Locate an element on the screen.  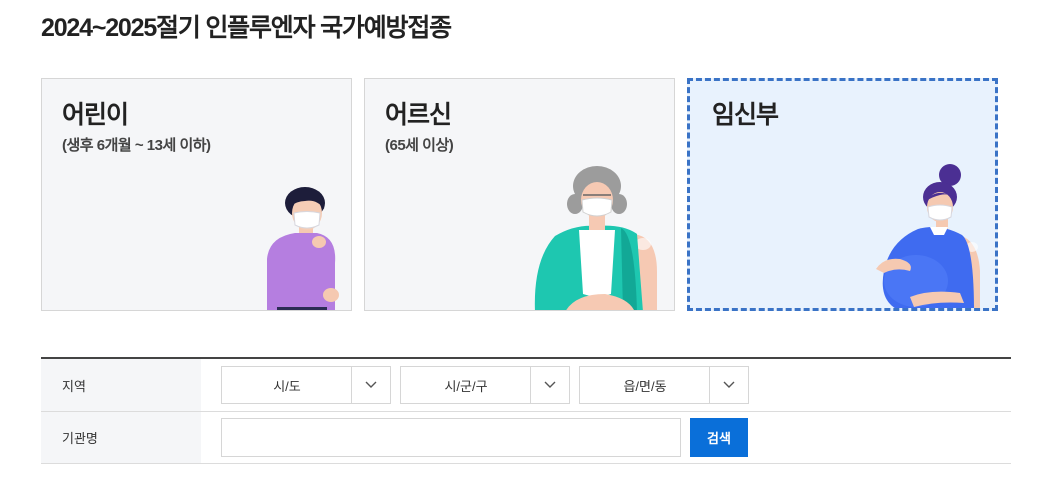
district-select-value: 시/군/구 is located at coordinates (466, 386).